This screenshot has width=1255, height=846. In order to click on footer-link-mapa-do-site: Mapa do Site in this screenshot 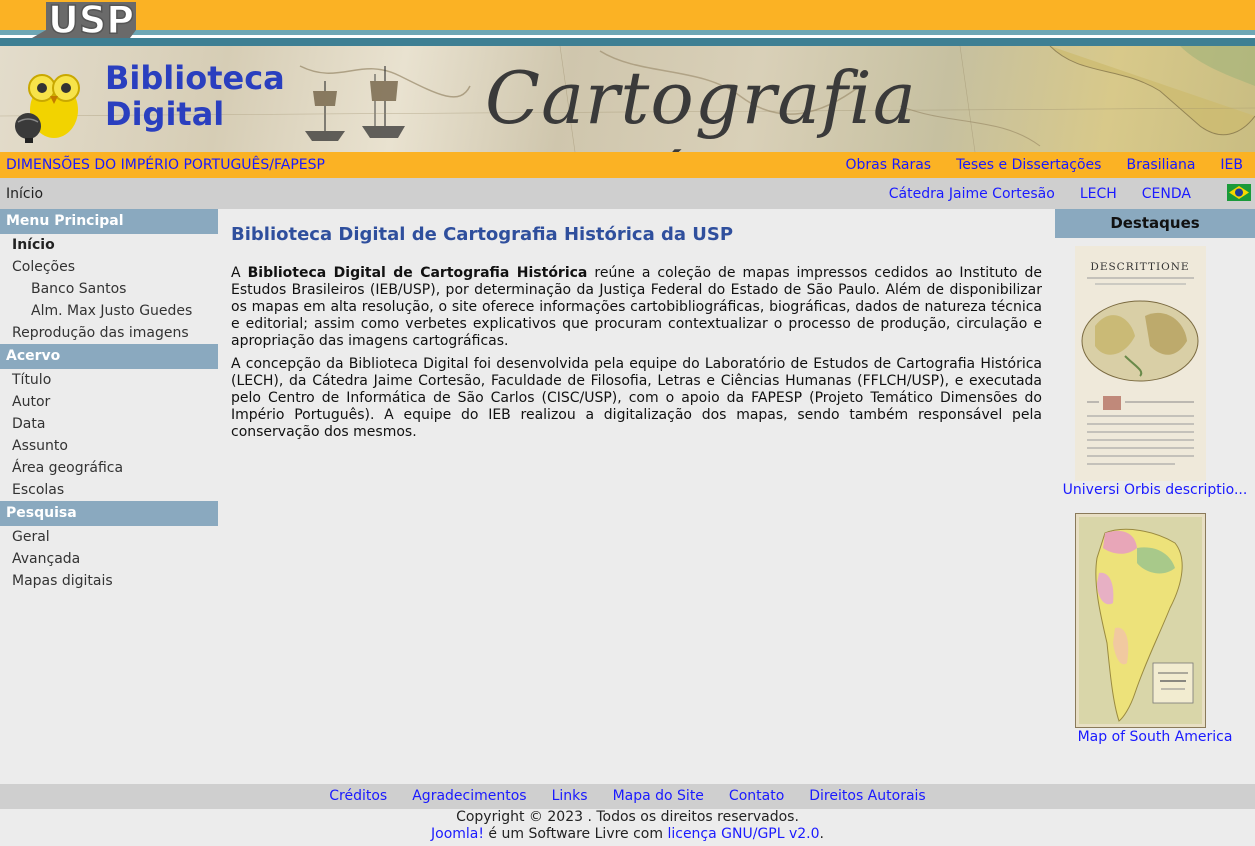, I will do `click(658, 796)`.